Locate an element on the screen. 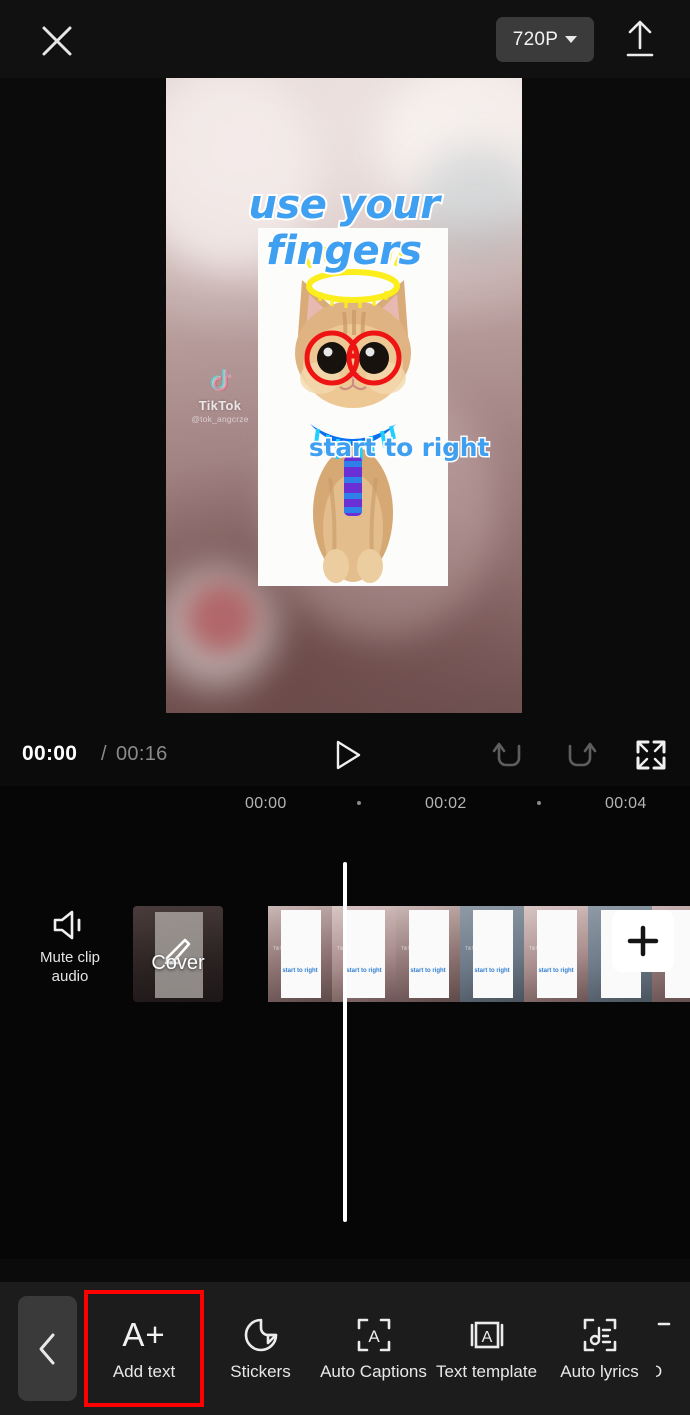 The image size is (690, 1415). toolbar-item-partial: D is located at coordinates (673, 1348).